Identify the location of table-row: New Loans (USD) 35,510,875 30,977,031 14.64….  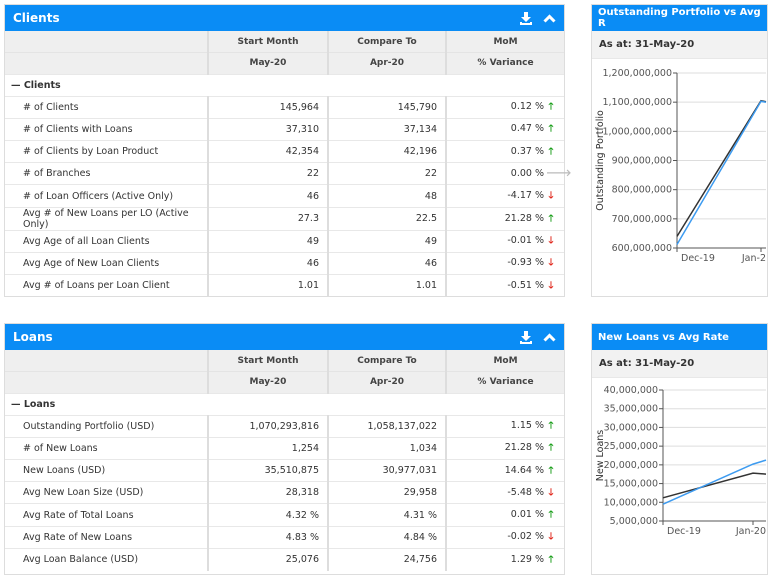
(284, 470).